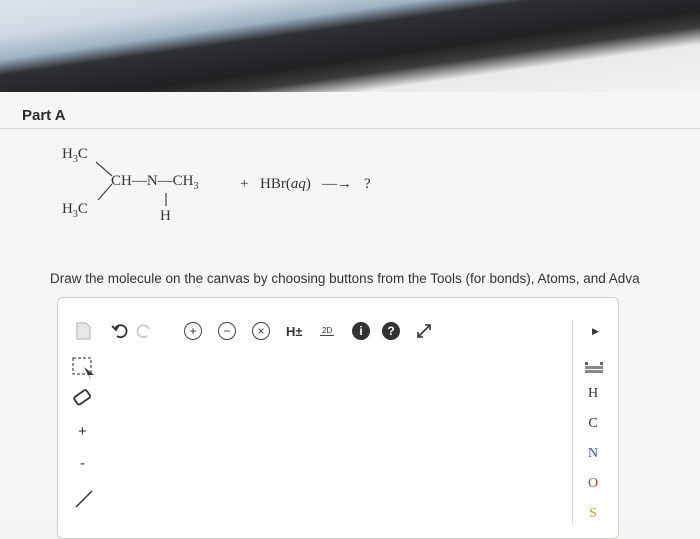 The width and height of the screenshot is (700, 539). I want to click on atom-s-button: S, so click(593, 514).